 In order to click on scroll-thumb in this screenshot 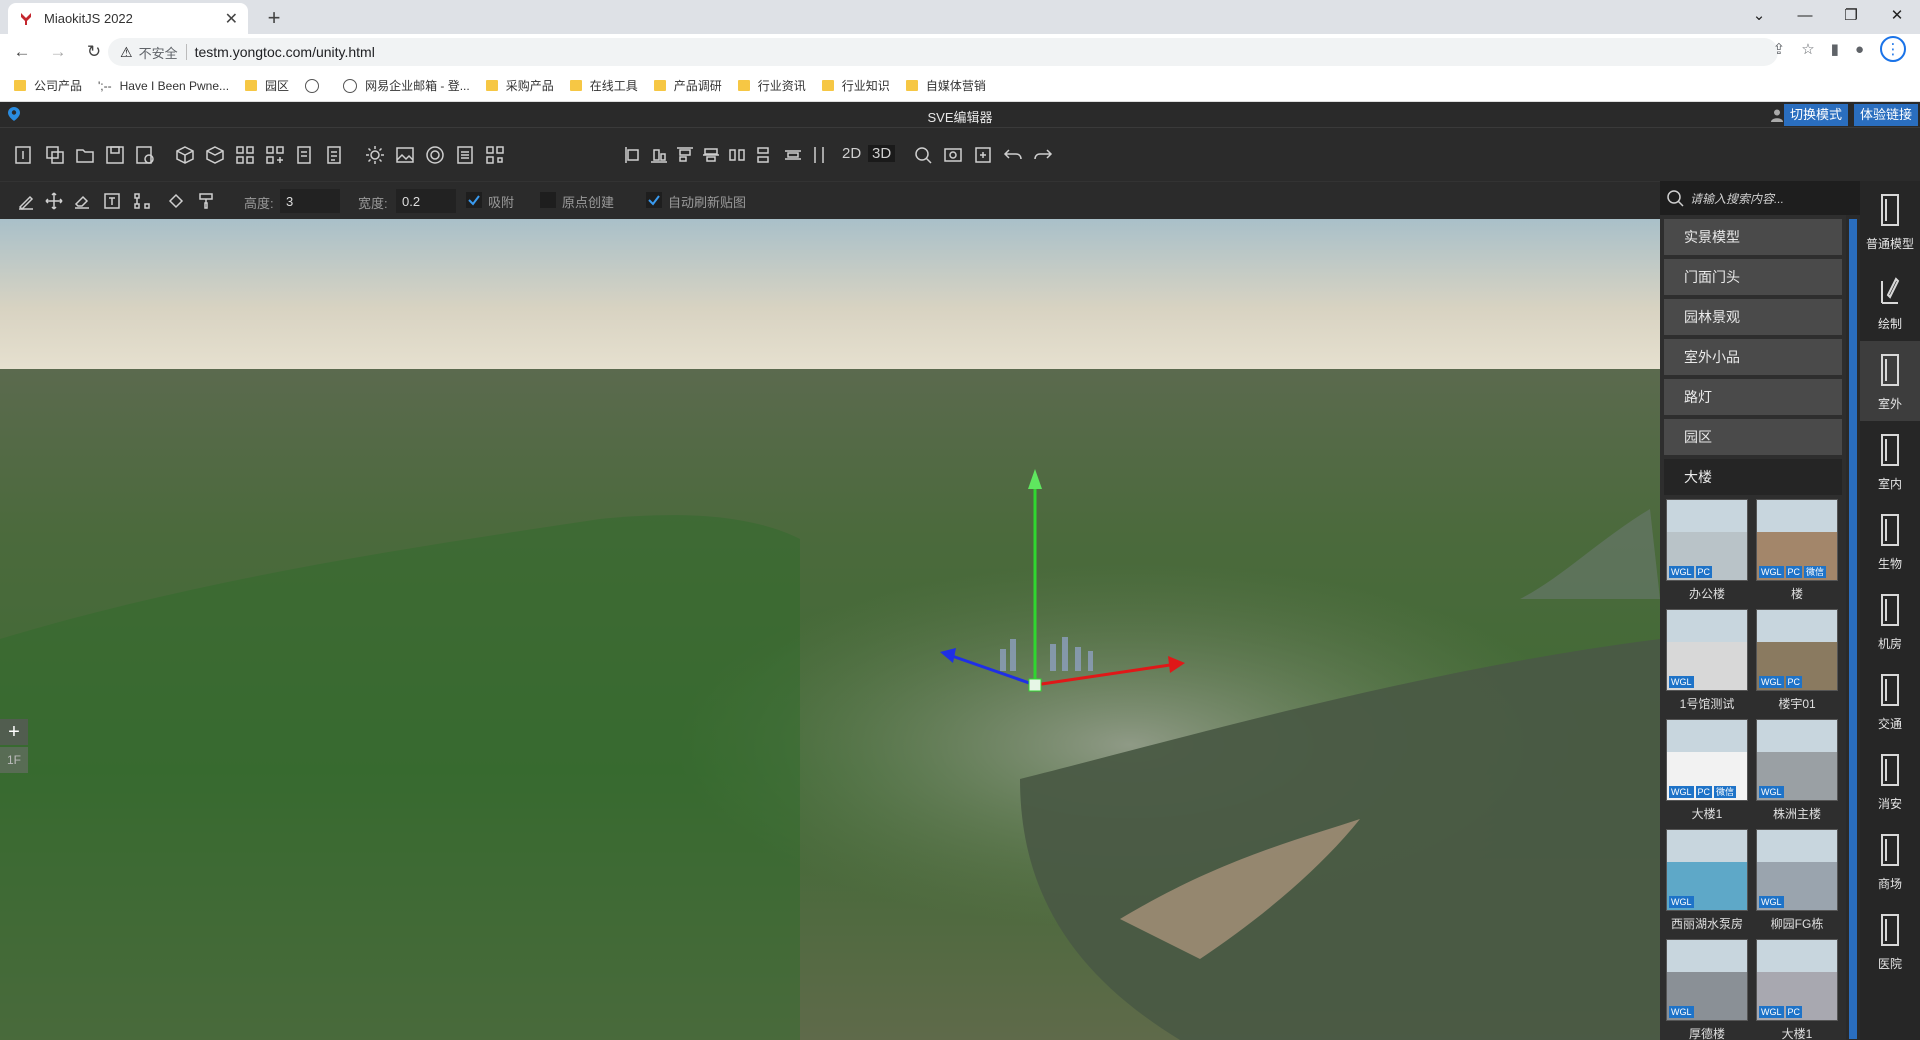, I will do `click(1853, 629)`.